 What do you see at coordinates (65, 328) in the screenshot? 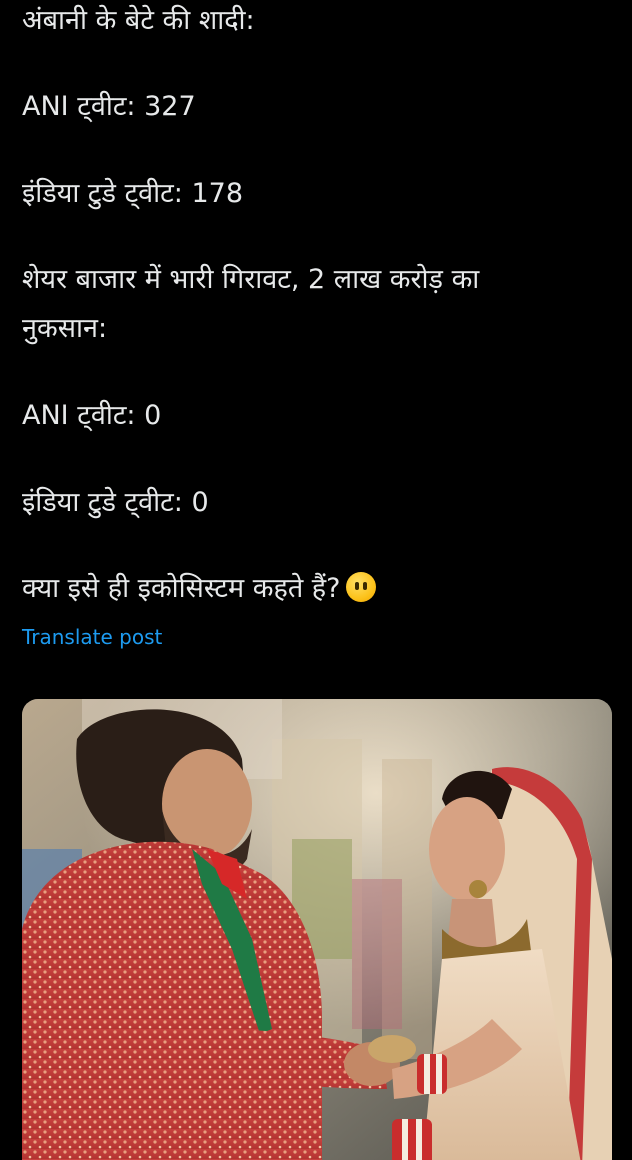
I see `post-line-loss: नुकसान:` at bounding box center [65, 328].